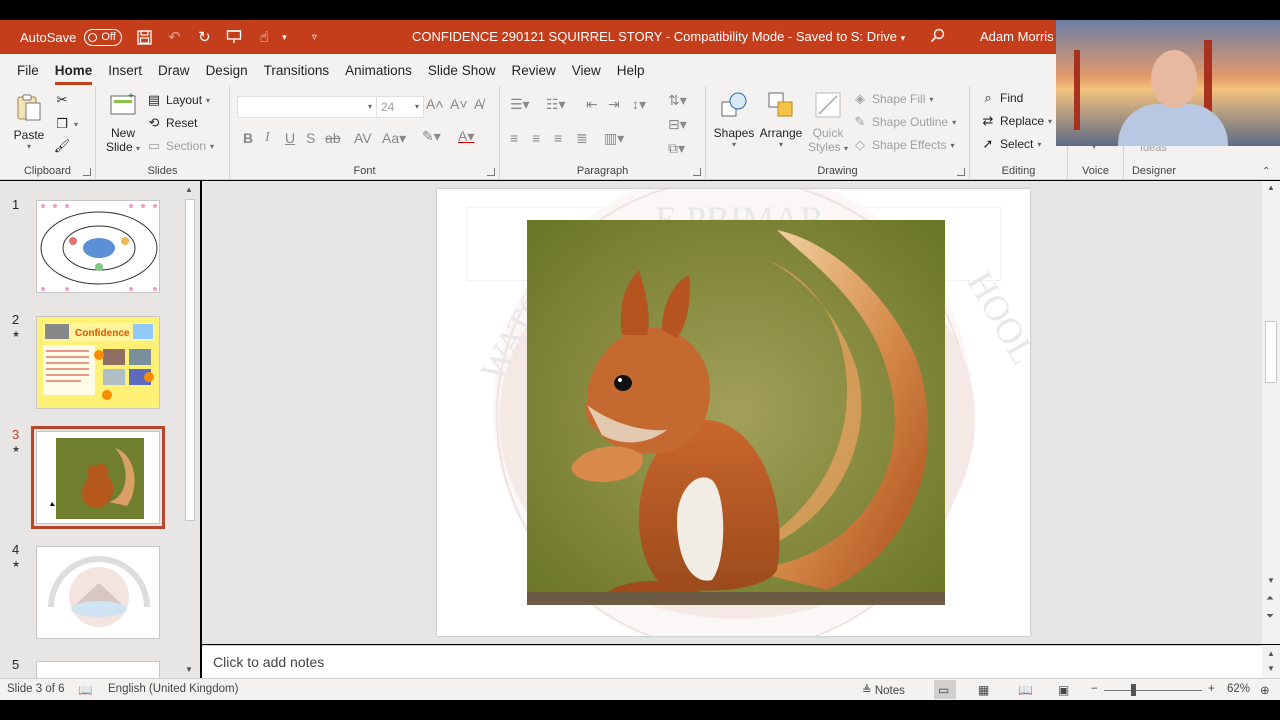 The width and height of the screenshot is (1280, 720). What do you see at coordinates (1094, 689) in the screenshot?
I see `zoom-out-icon: −` at bounding box center [1094, 689].